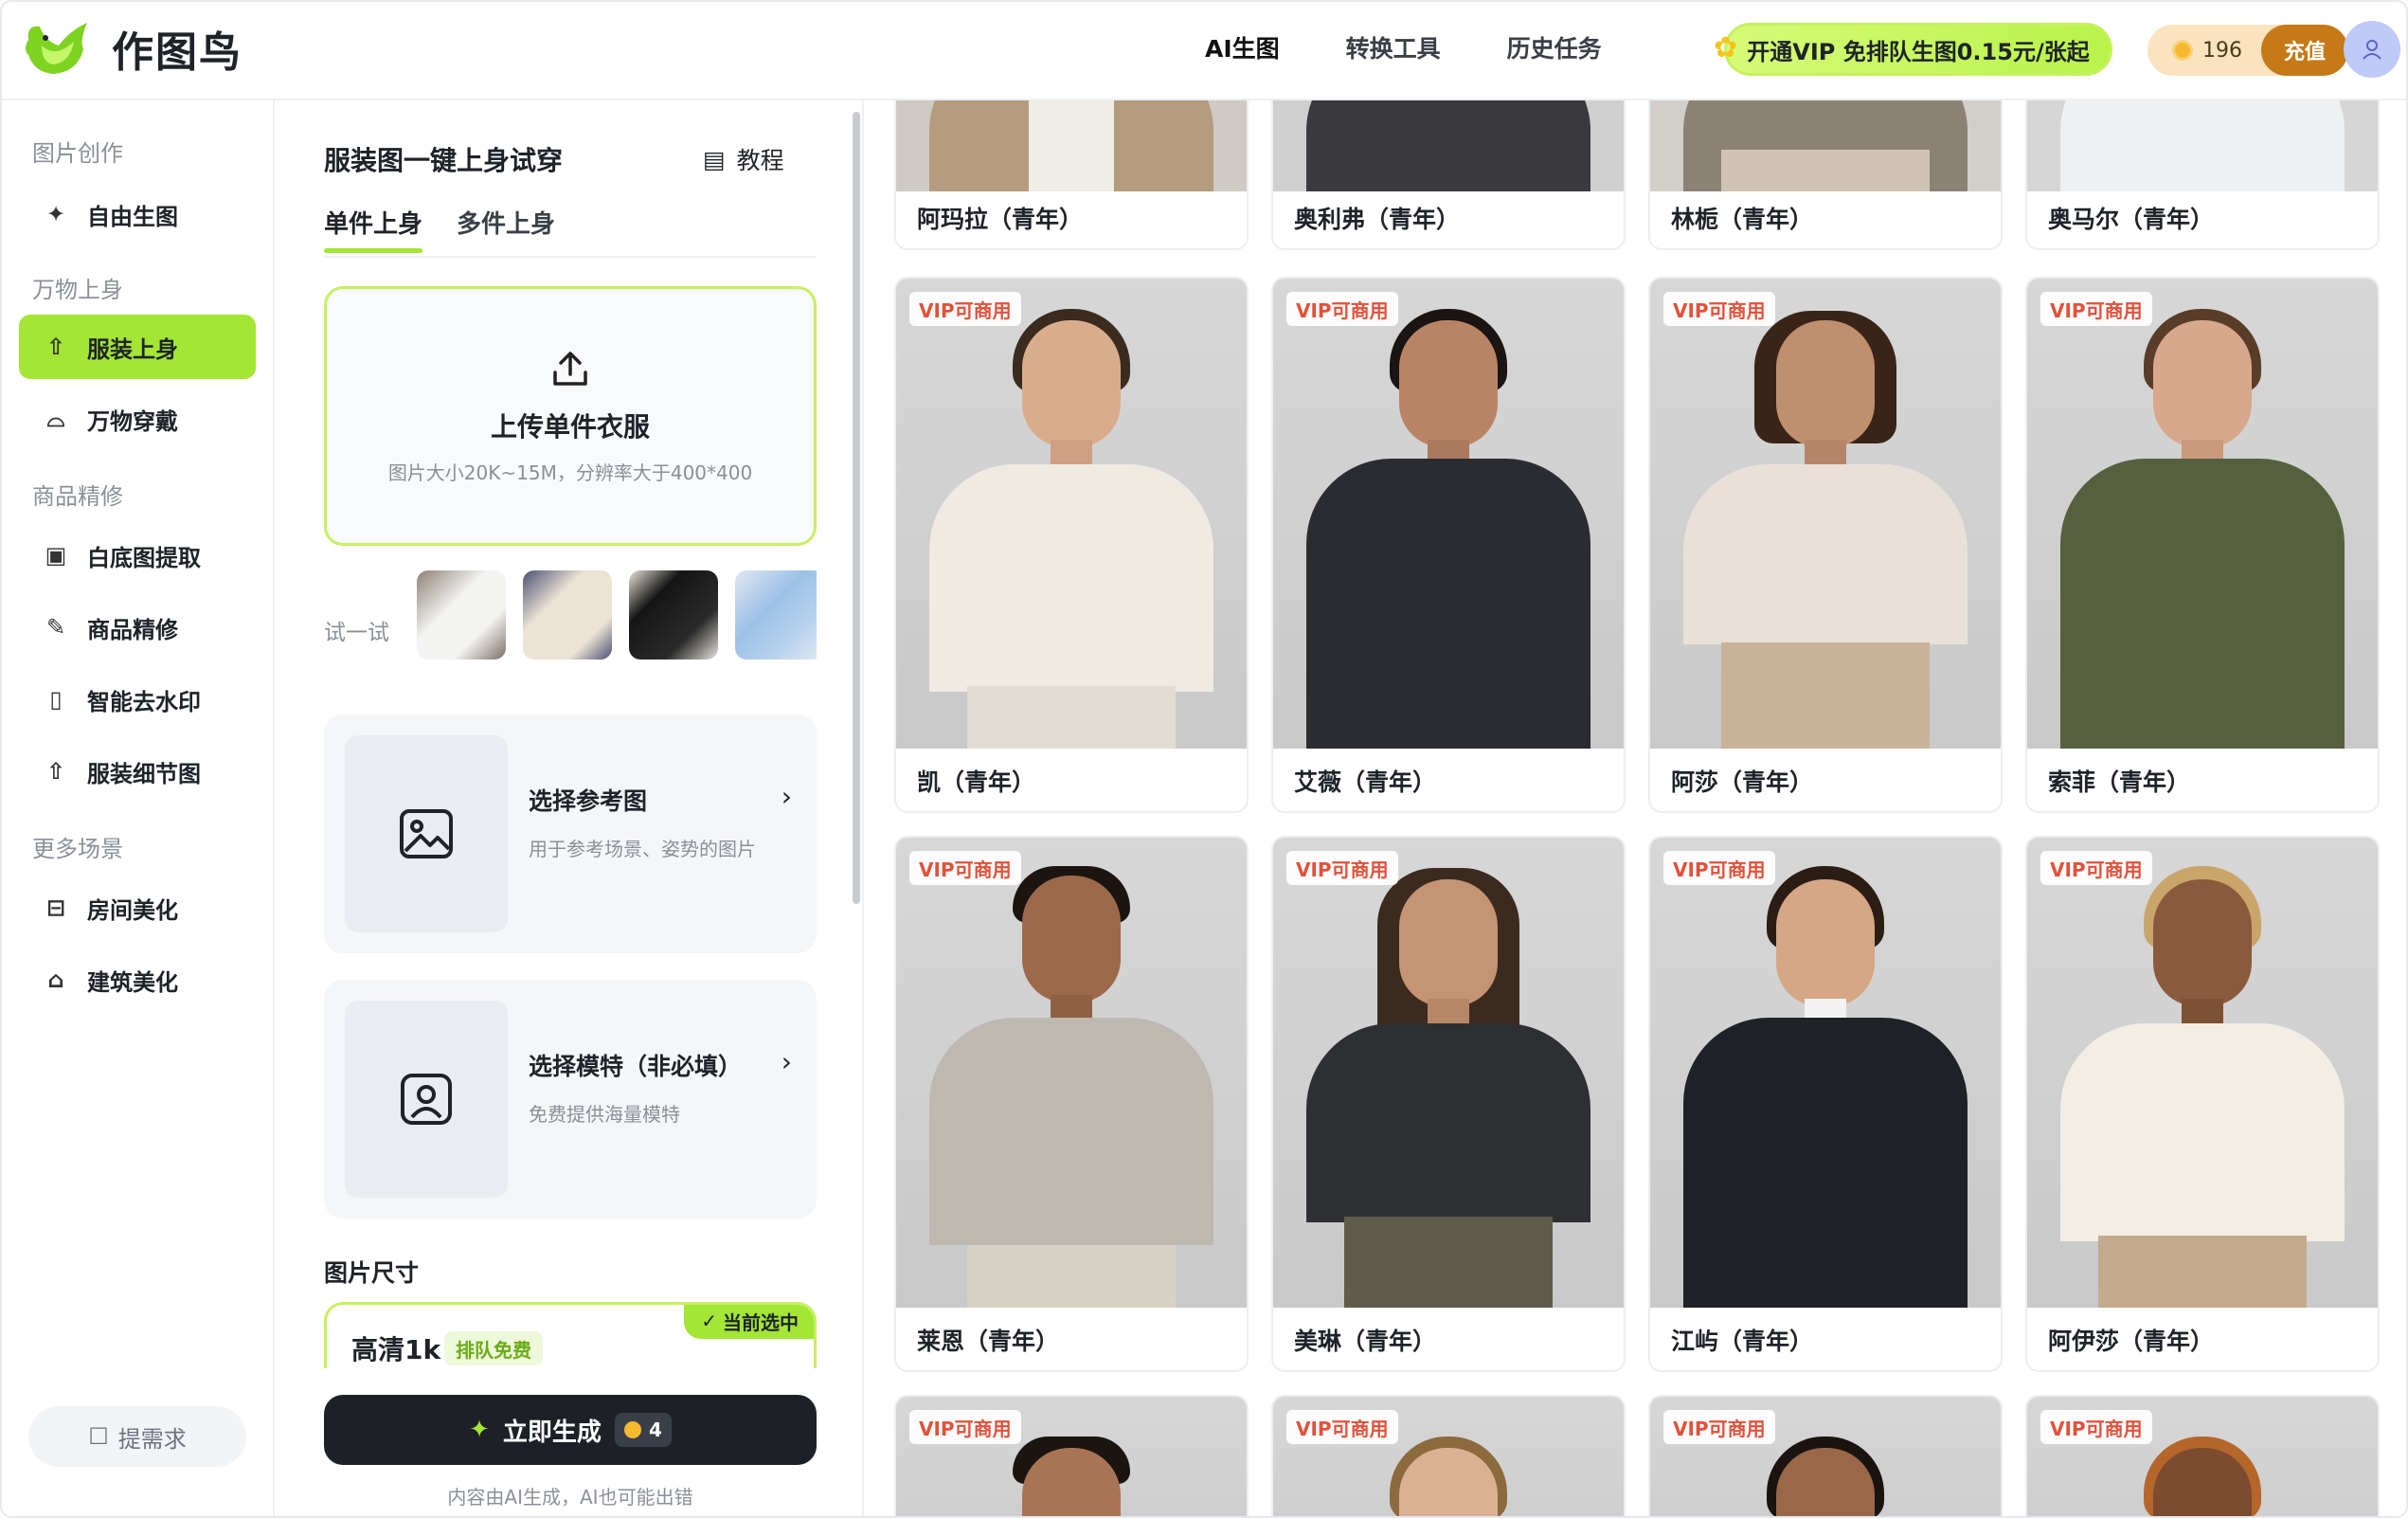 Image resolution: width=2408 pixels, height=1518 pixels. I want to click on sidebar-item-product-retouch: ✎ 商品精修, so click(137, 627).